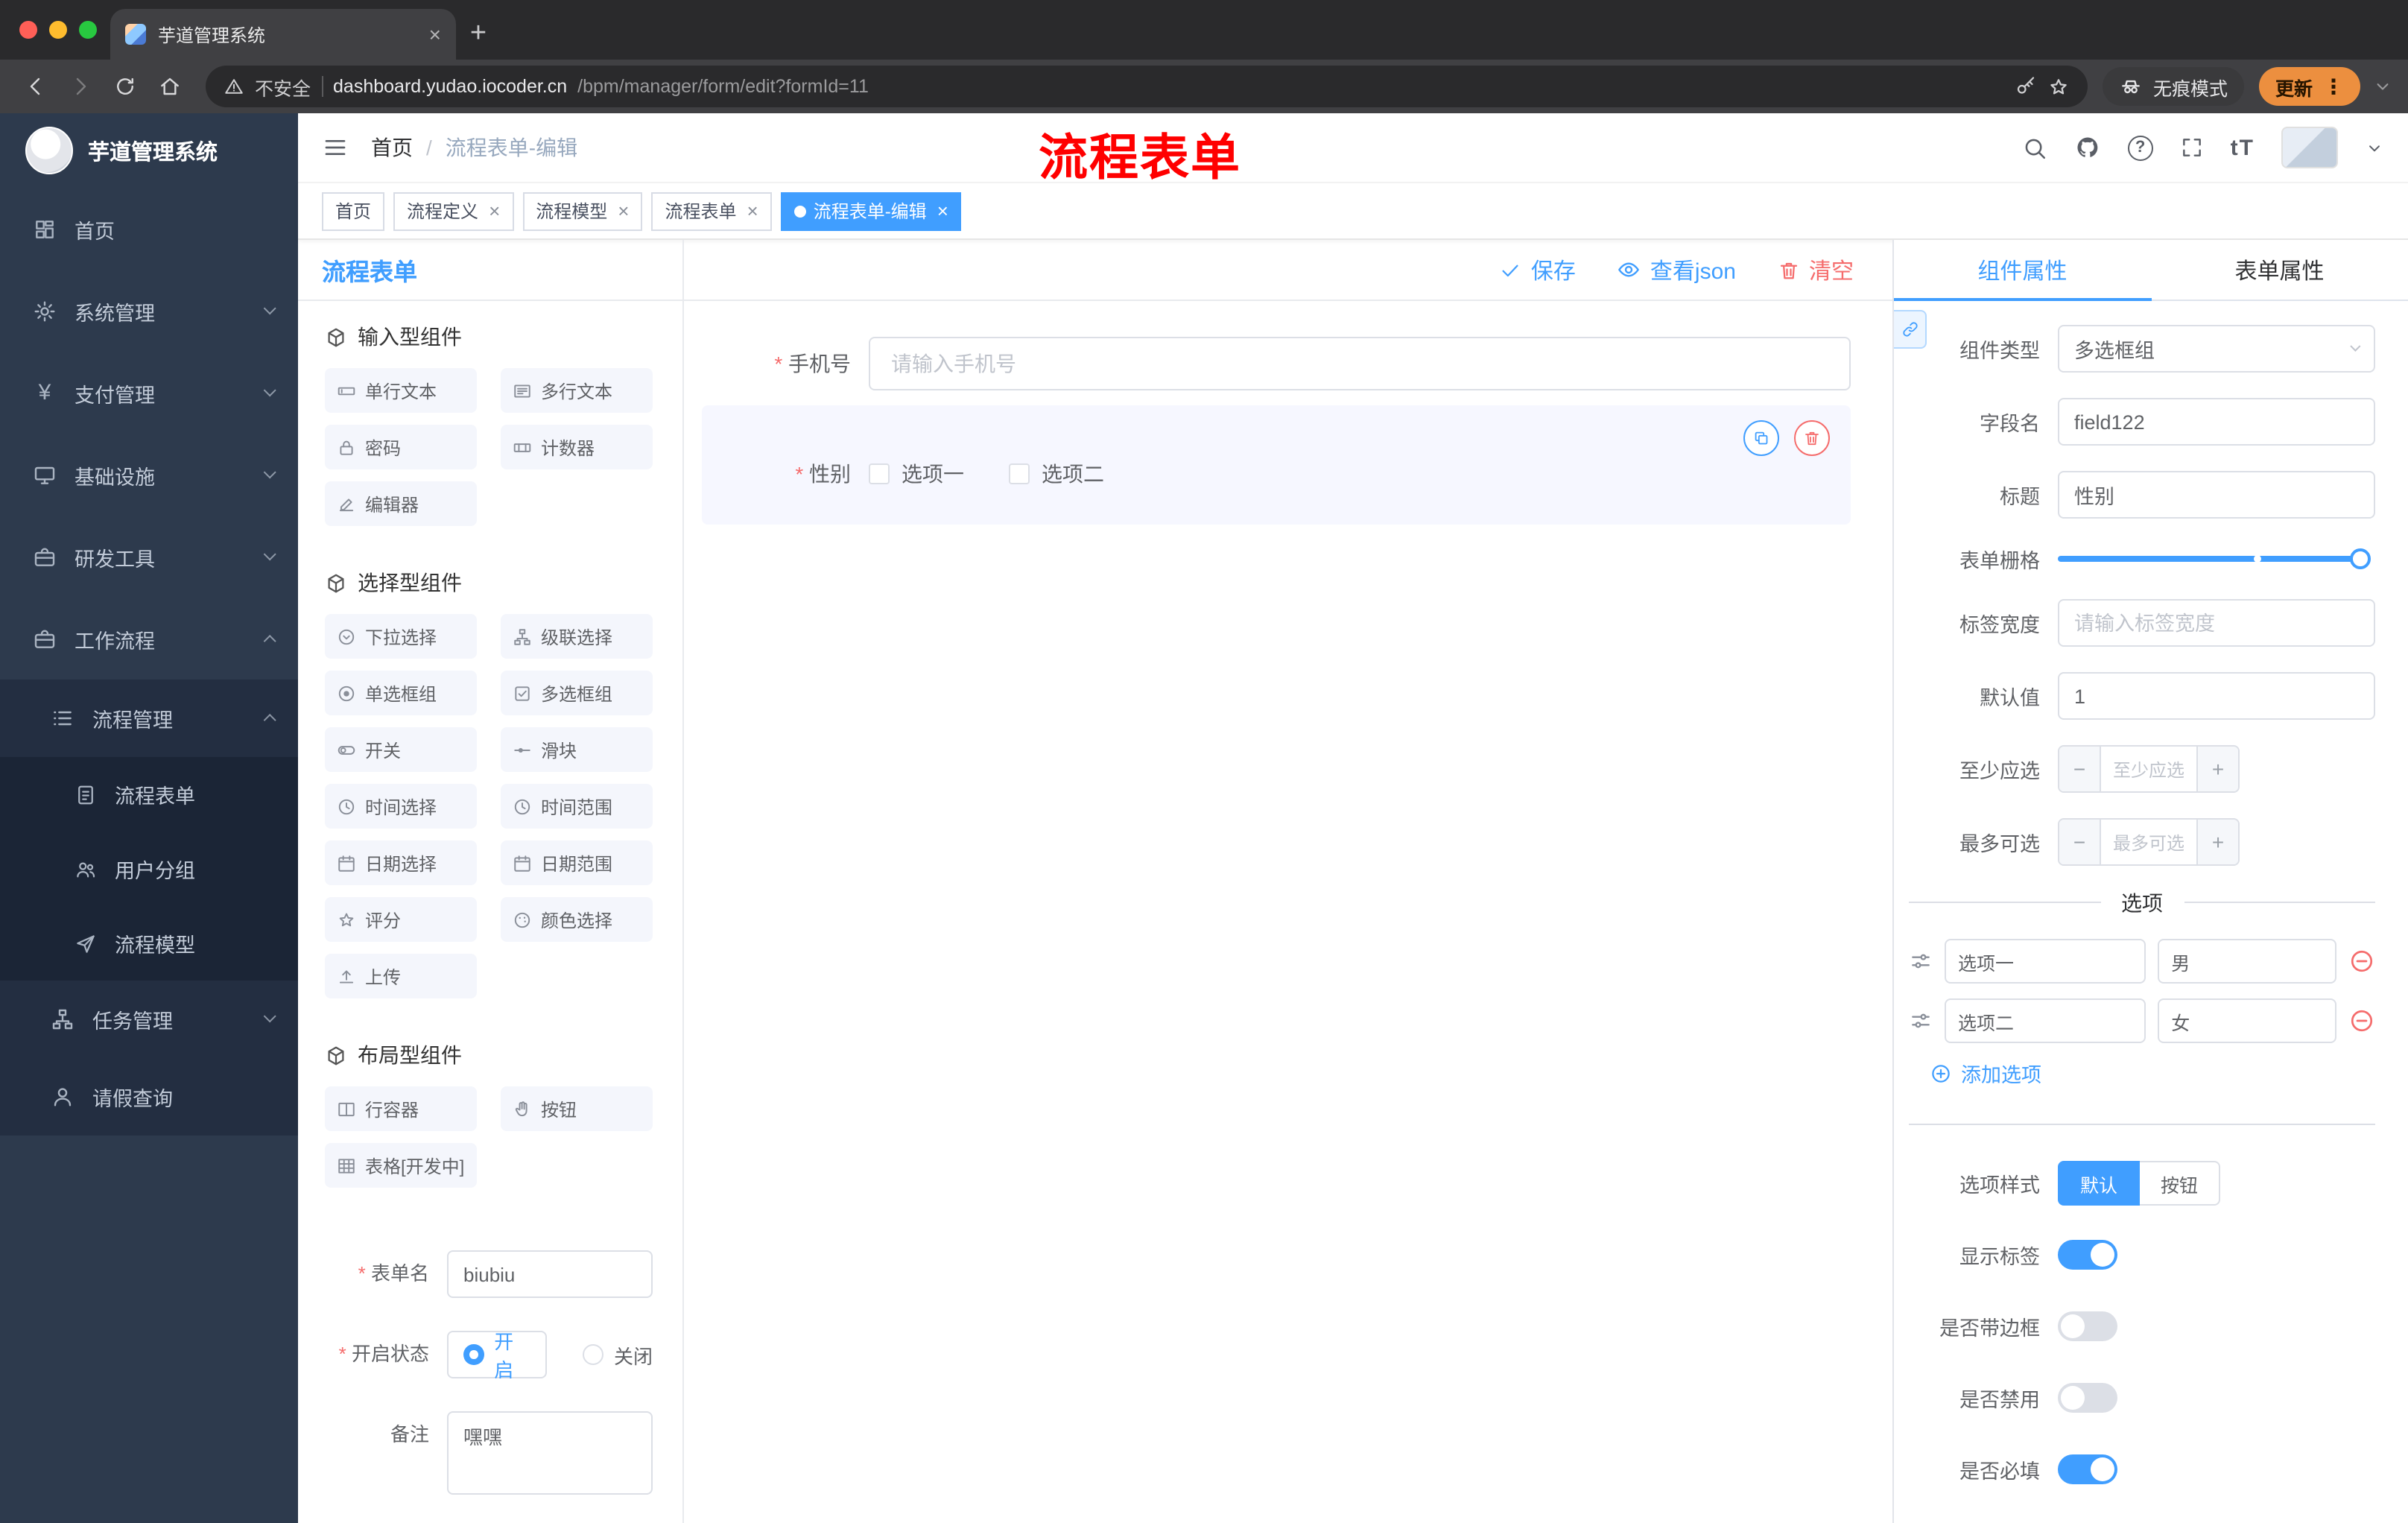 Image resolution: width=2408 pixels, height=1523 pixels. What do you see at coordinates (401, 1109) in the screenshot?
I see `palette-chip-row-container: 行容器` at bounding box center [401, 1109].